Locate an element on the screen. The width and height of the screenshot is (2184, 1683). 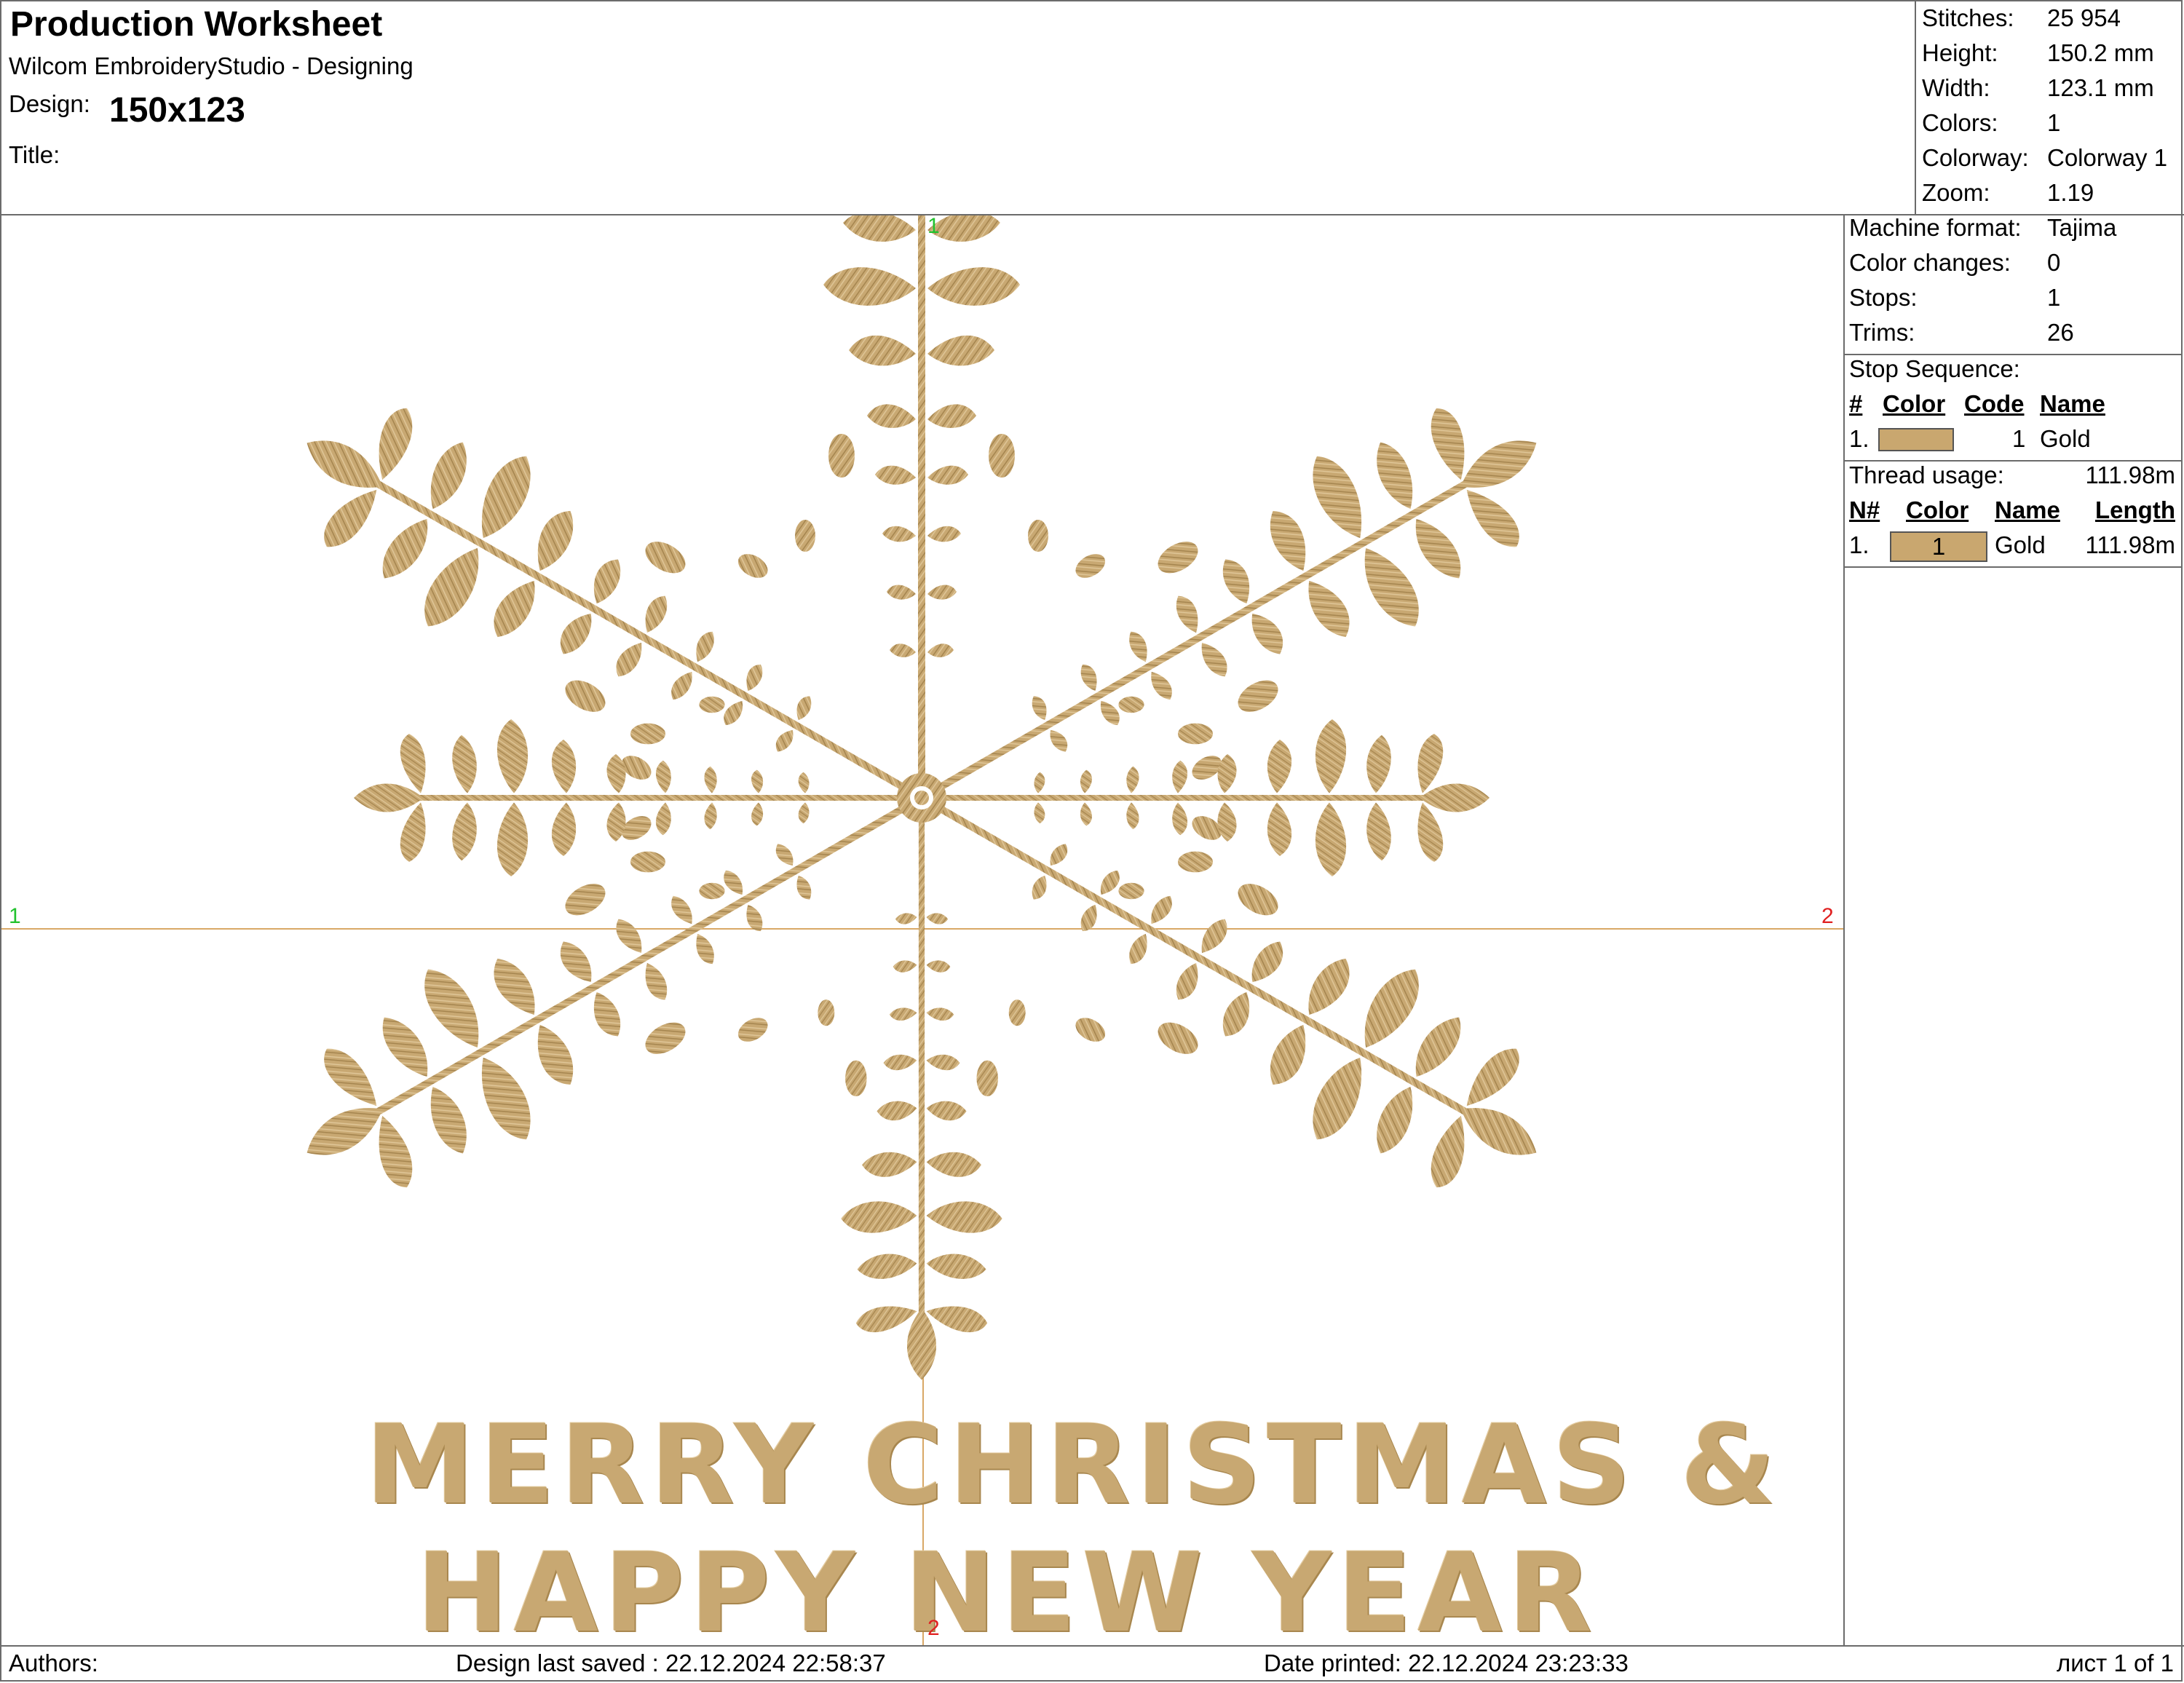
machine-format-value: Tajima is located at coordinates (2082, 227).